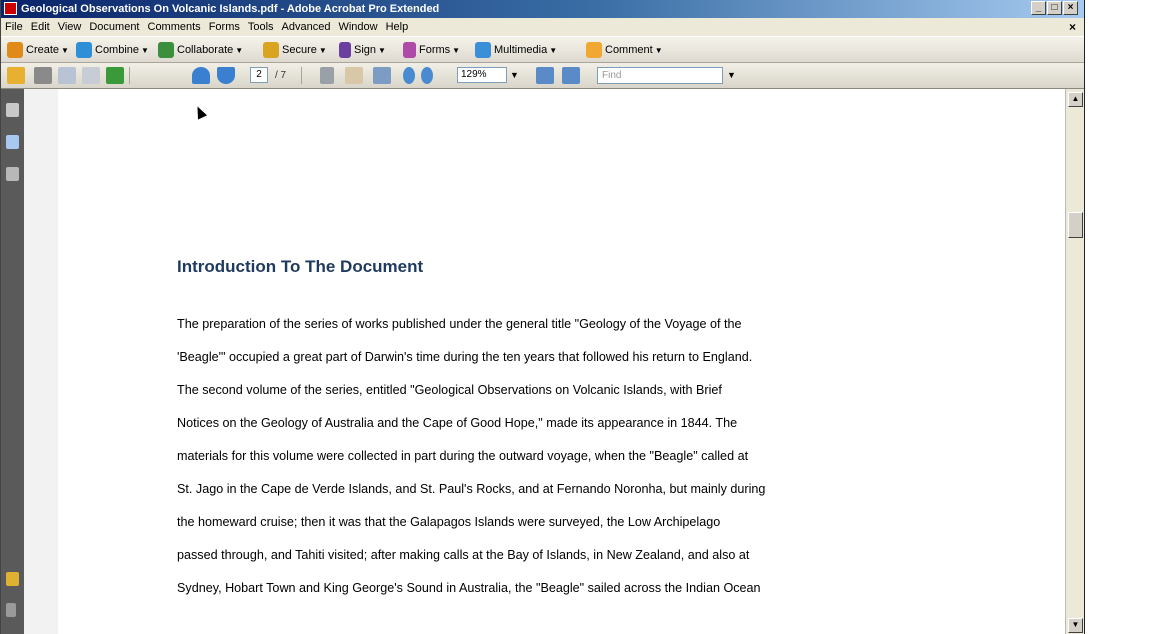  What do you see at coordinates (14, 27) in the screenshot?
I see `menu-file: File` at bounding box center [14, 27].